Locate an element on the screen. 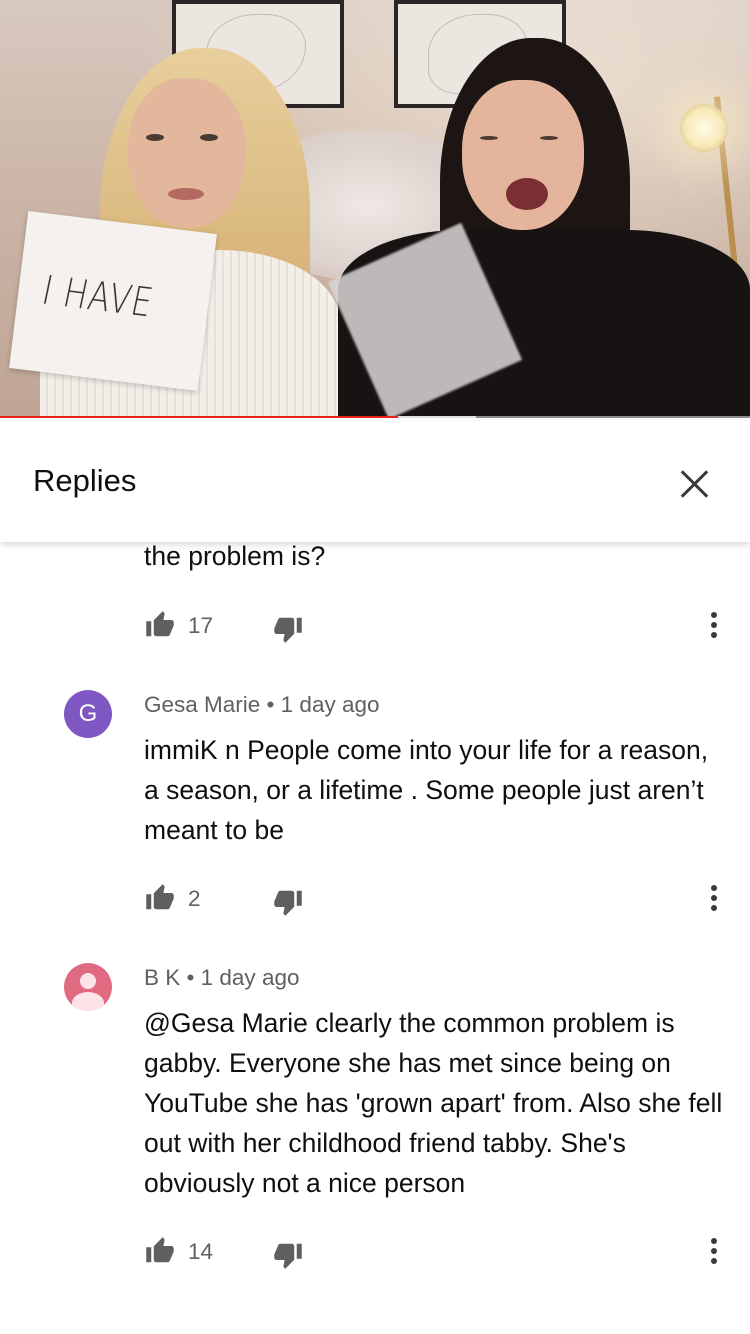 This screenshot has height=1334, width=750. video-progress-fill is located at coordinates (199, 417).